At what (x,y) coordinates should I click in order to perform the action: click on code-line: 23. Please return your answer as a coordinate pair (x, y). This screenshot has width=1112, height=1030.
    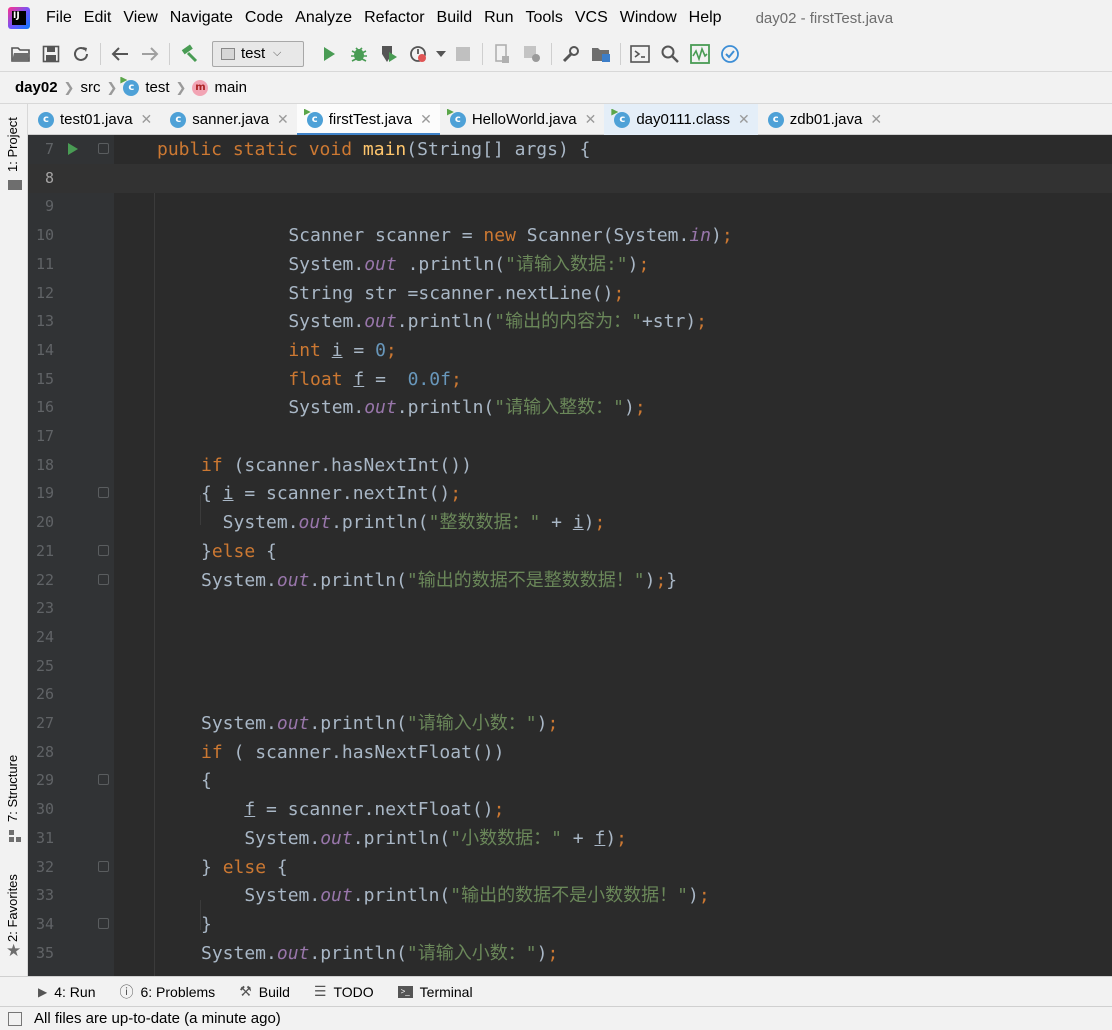
    Looking at the image, I should click on (570, 608).